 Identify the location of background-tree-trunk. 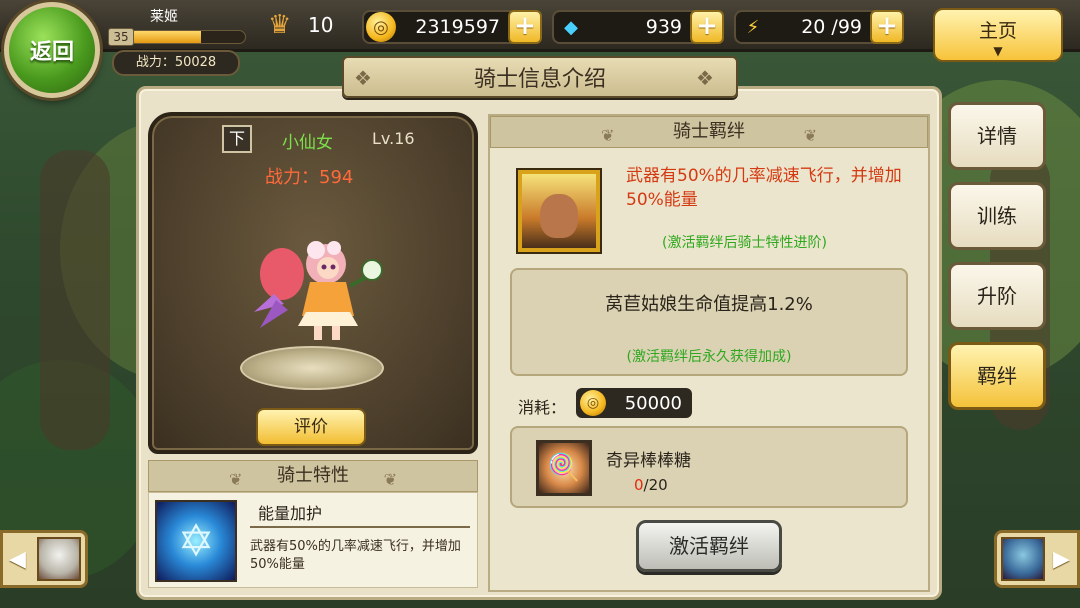
(75, 300).